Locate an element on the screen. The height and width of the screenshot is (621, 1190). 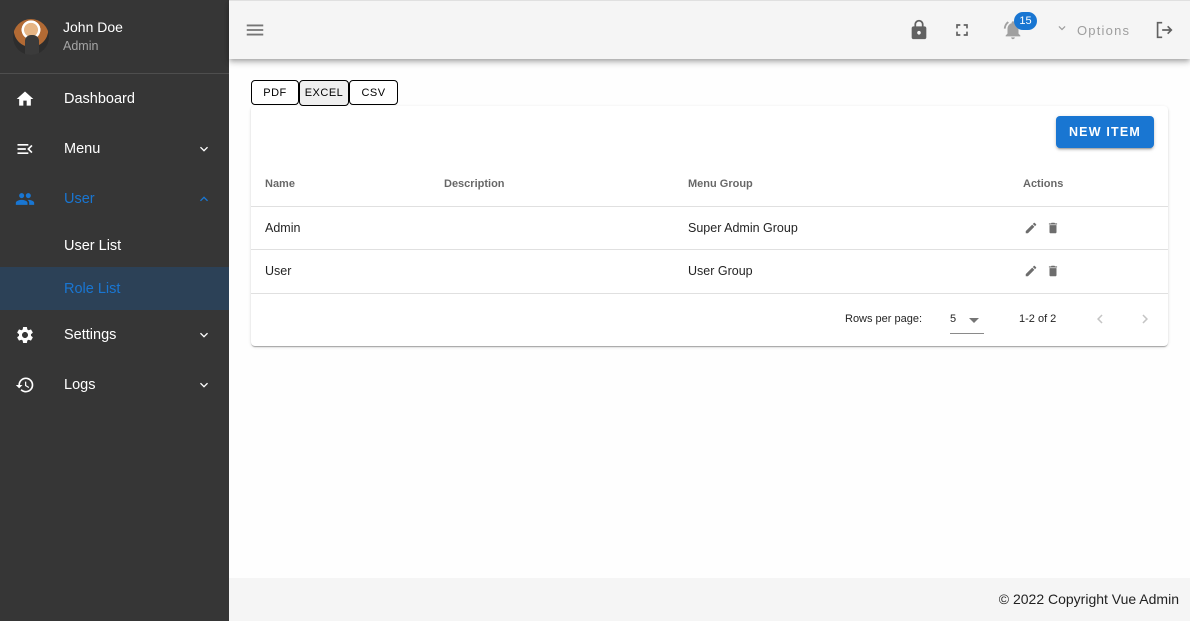
profile-name: John Doe is located at coordinates (93, 27).